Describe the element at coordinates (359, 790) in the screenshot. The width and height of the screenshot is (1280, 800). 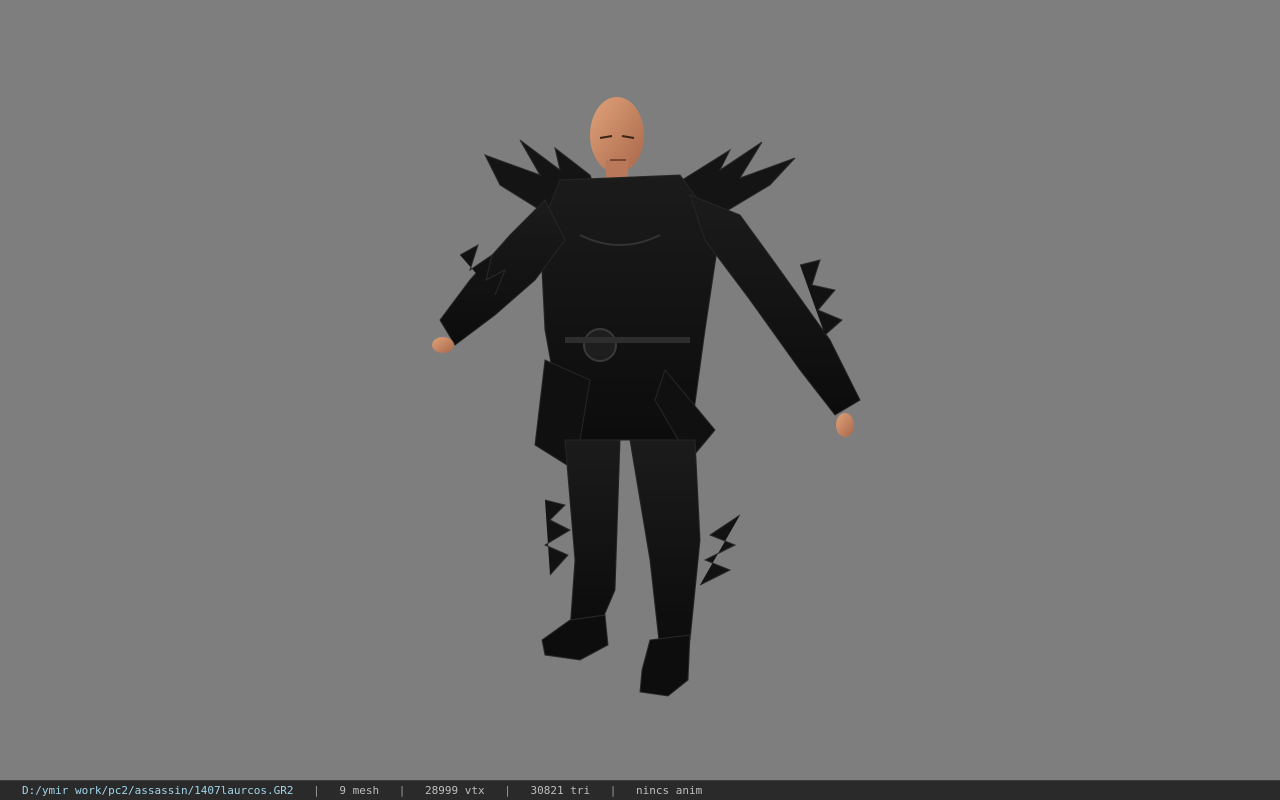
I see `mesh-count: 9 mesh` at that location.